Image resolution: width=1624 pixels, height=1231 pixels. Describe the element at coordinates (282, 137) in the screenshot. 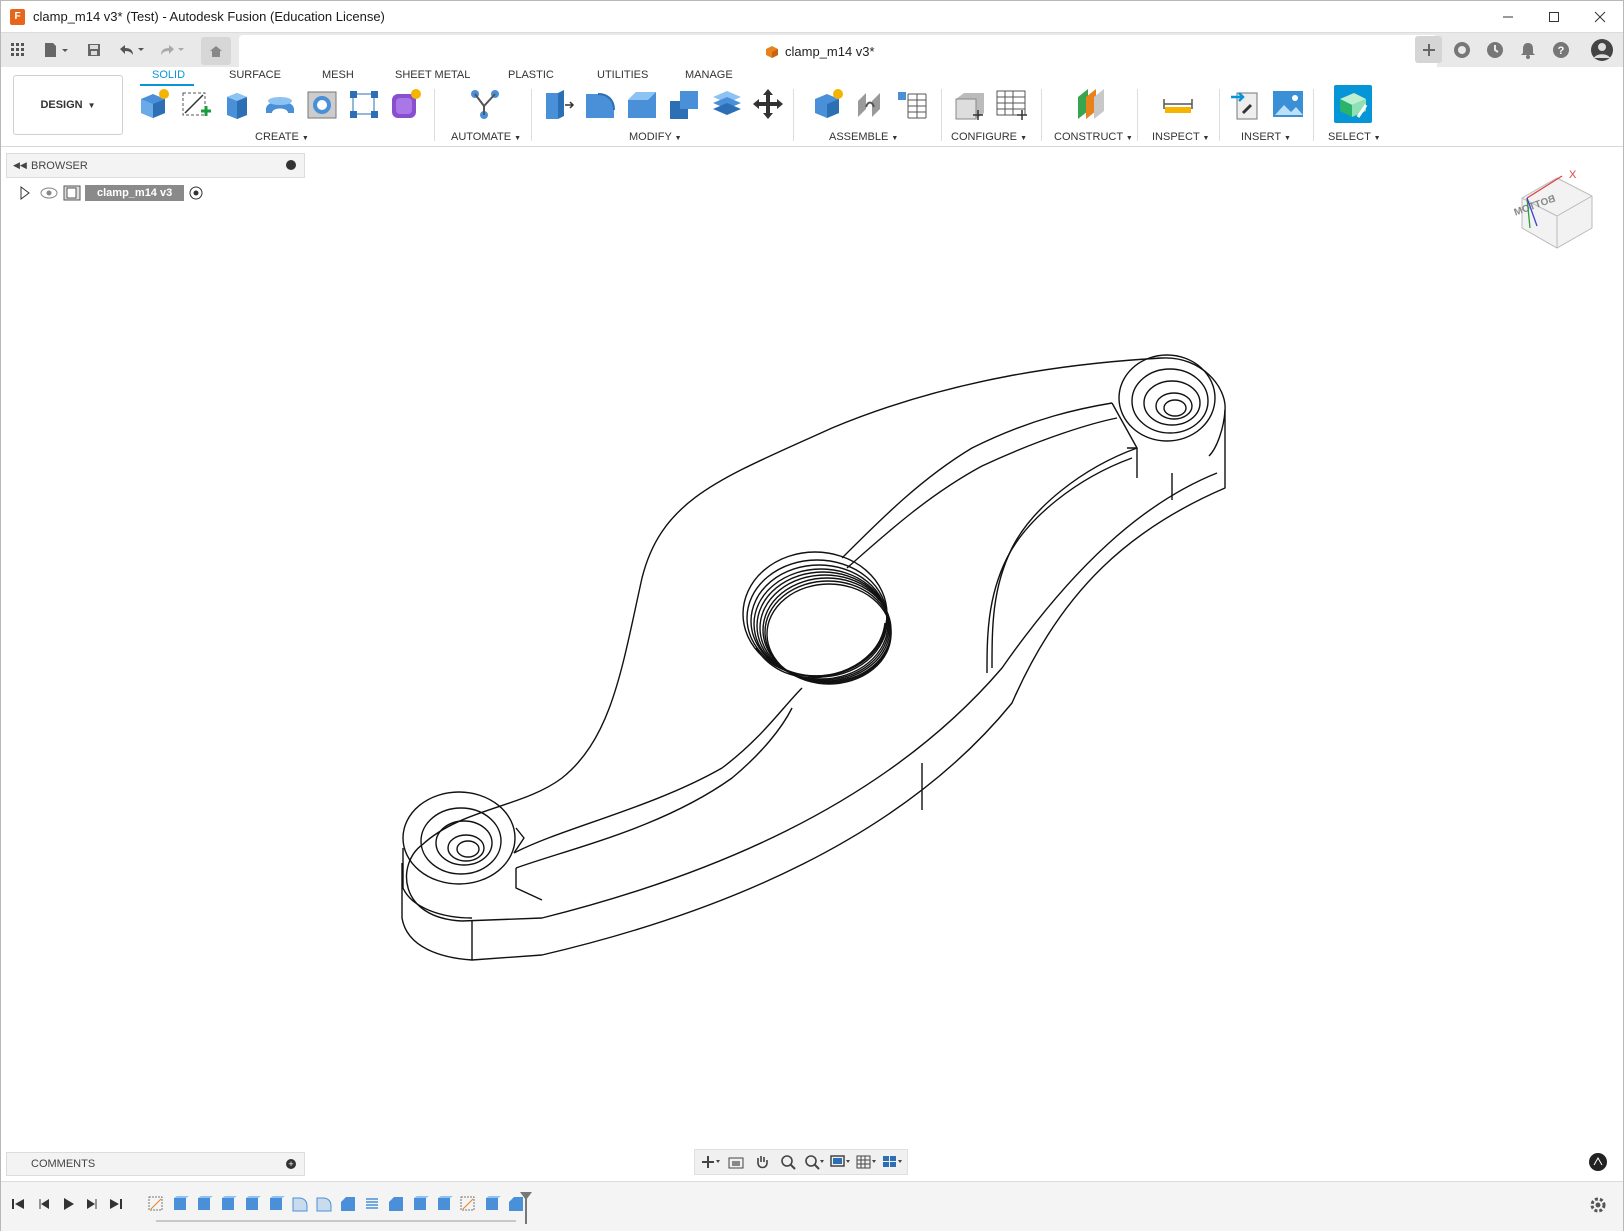

I see `create-group: CREATE ▼` at that location.